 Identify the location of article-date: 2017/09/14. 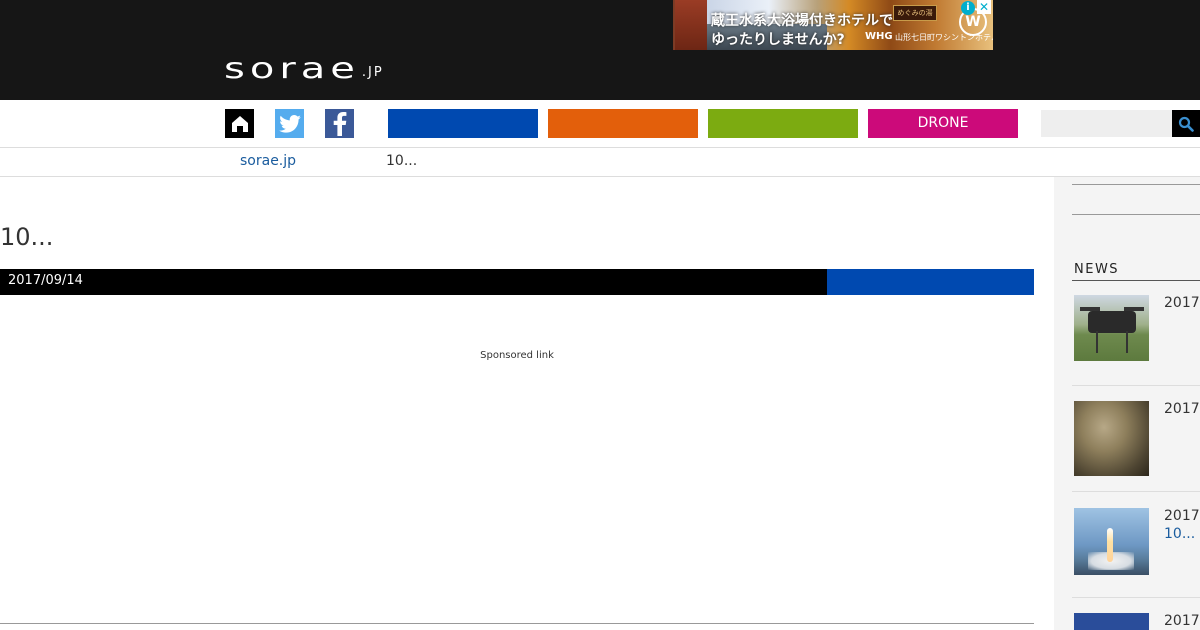
(45, 280).